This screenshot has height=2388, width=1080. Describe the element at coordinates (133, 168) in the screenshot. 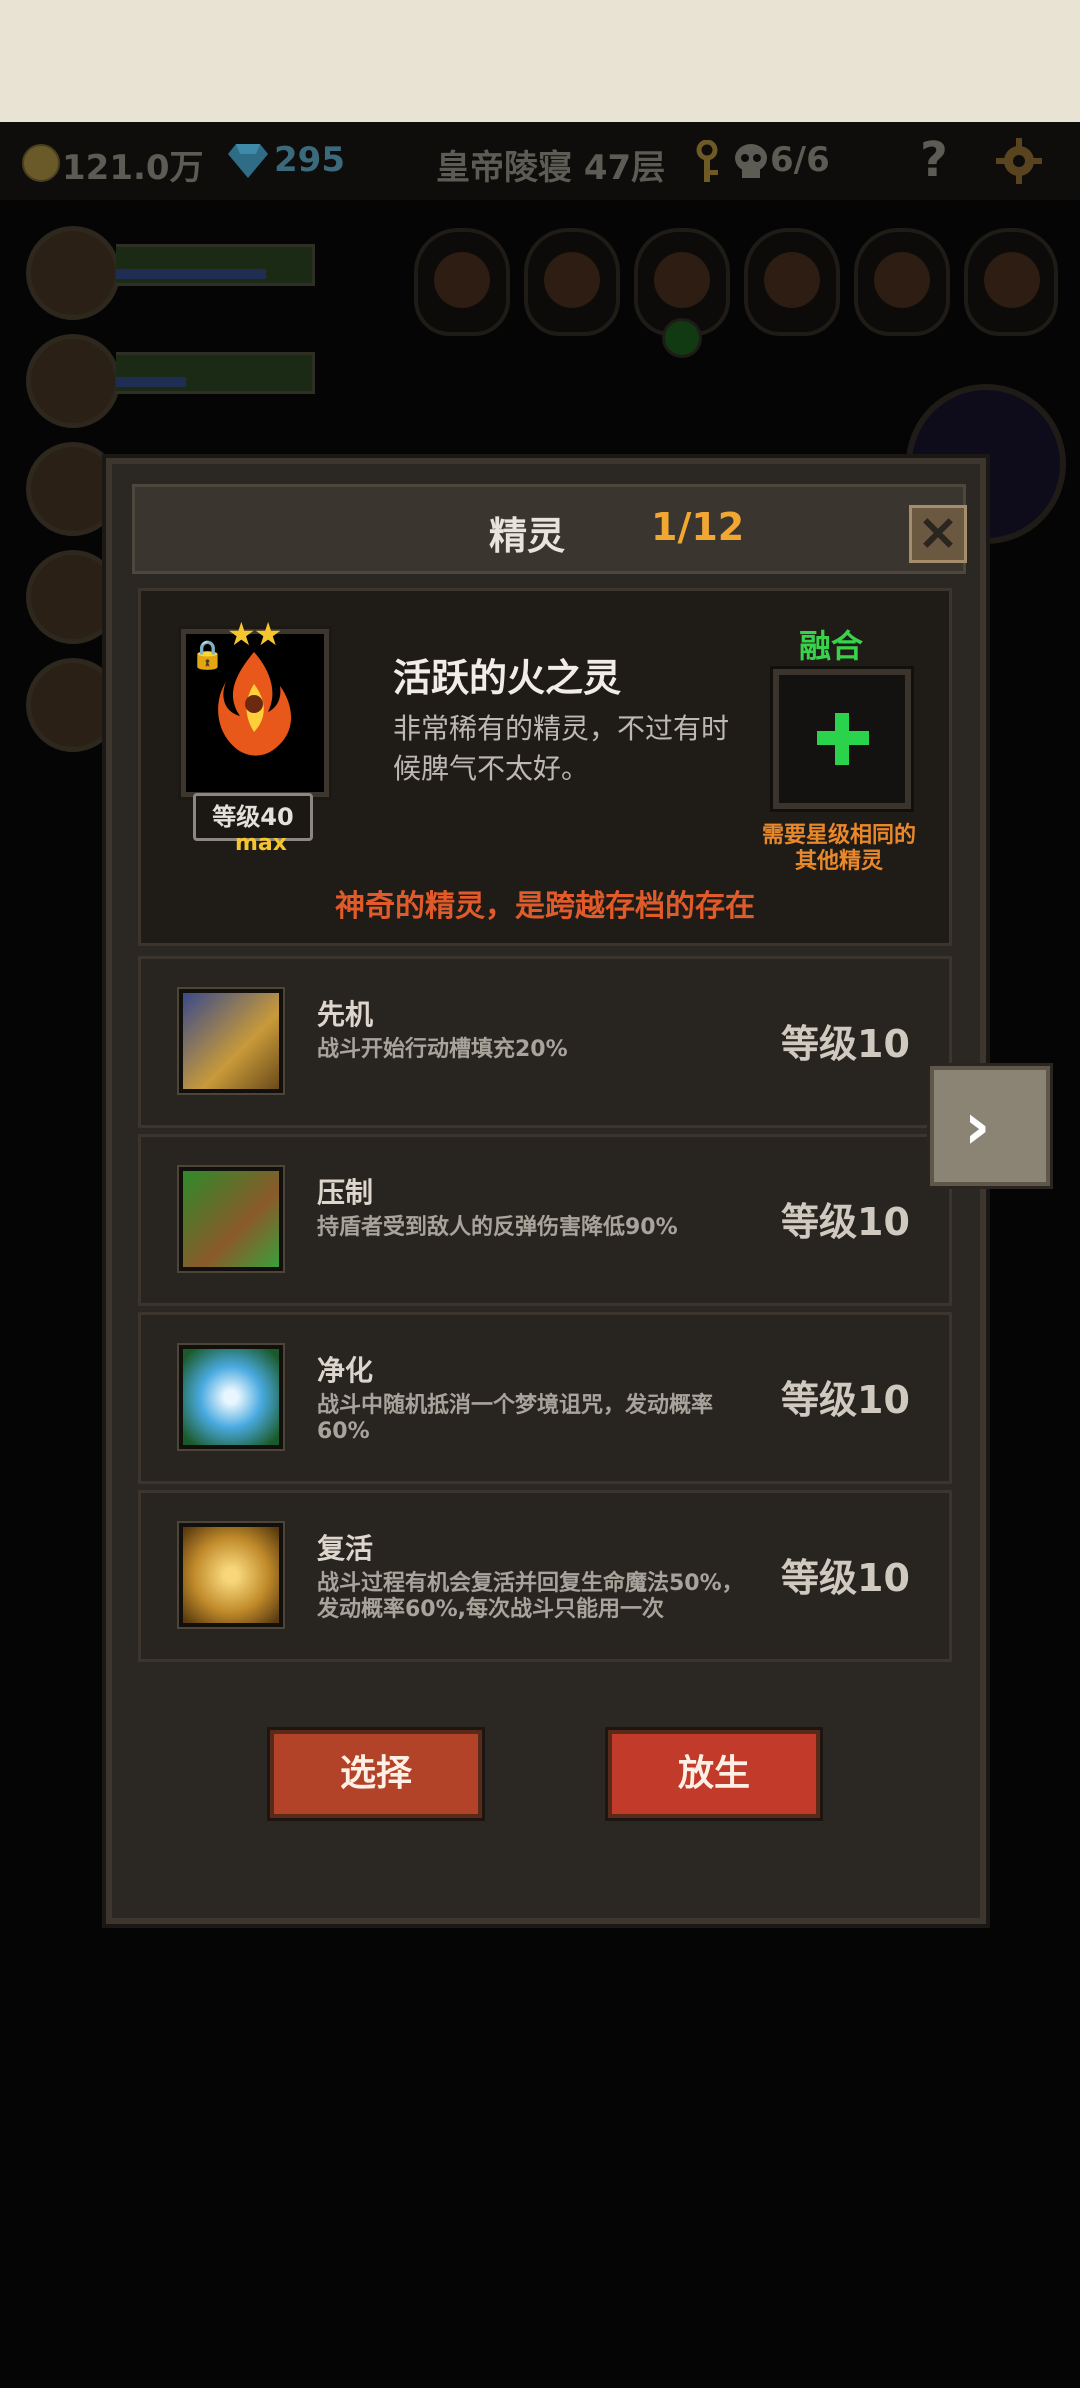

I see `gold-amount: 121.0万` at that location.